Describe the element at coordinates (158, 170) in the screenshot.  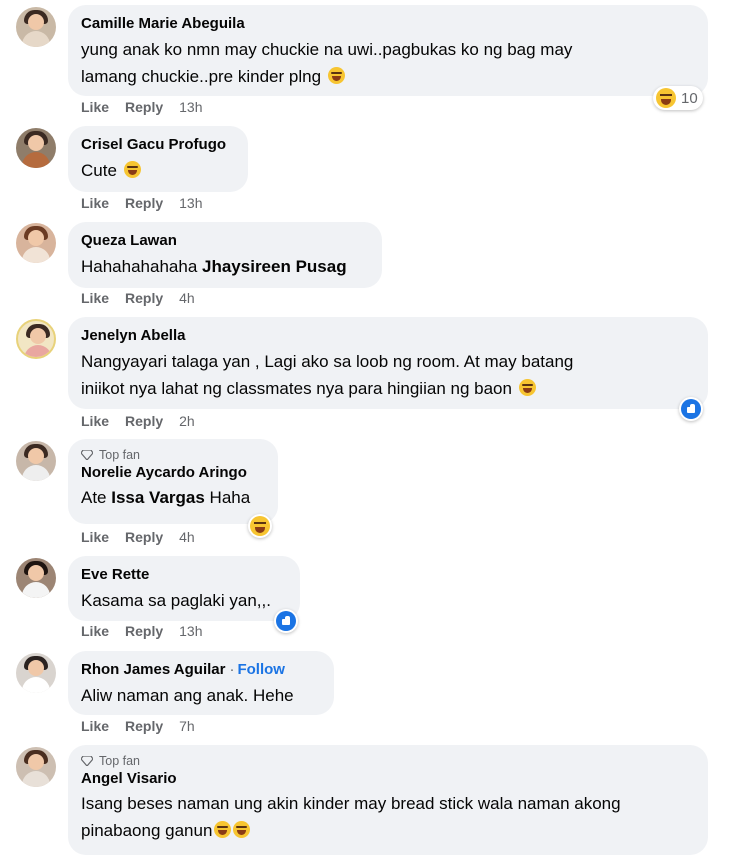
I see `comment-text: Cute` at that location.